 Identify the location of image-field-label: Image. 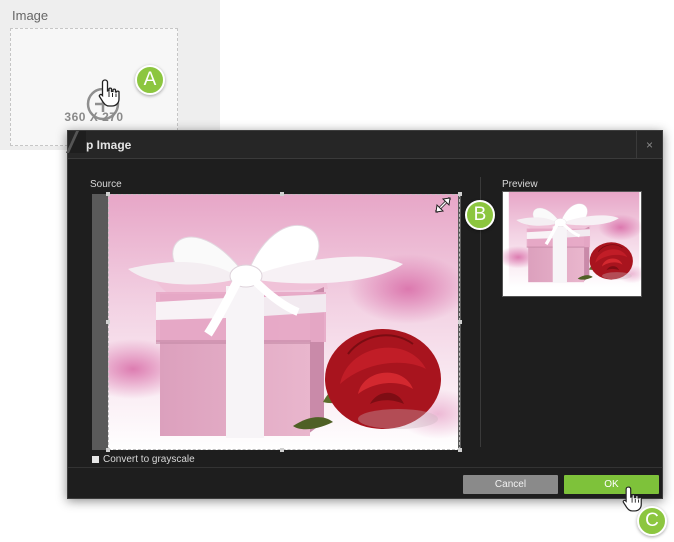
(30, 15).